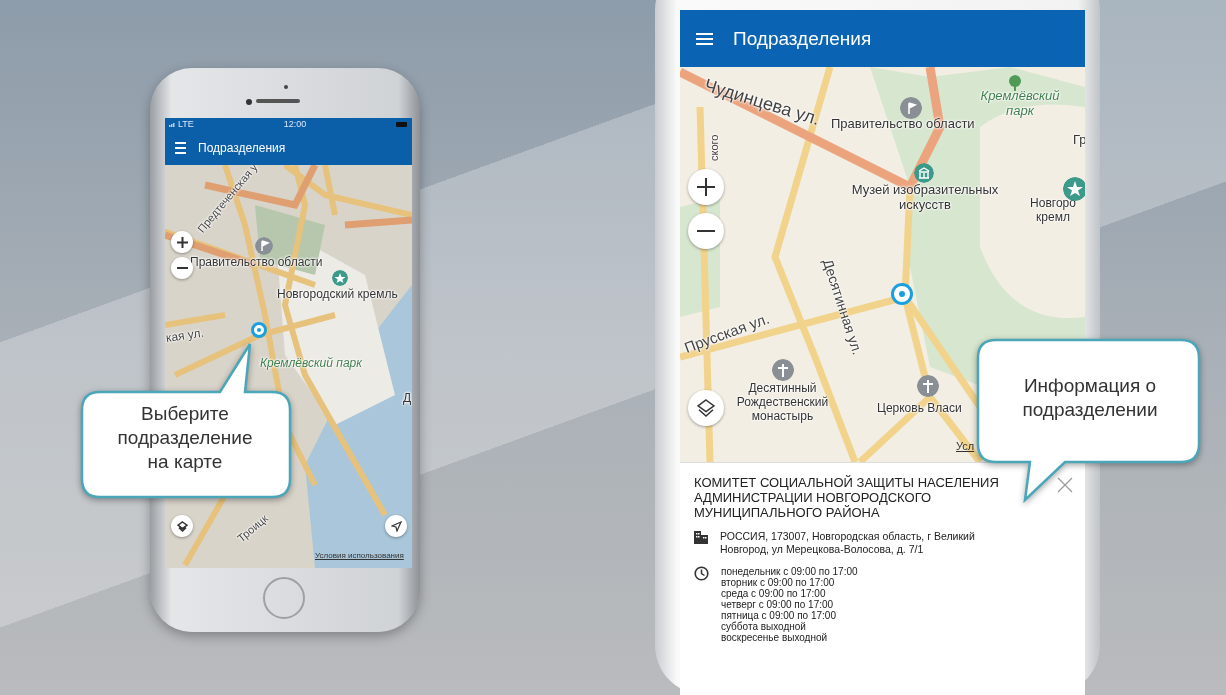 The width and height of the screenshot is (1226, 695). I want to click on hours-line: пятница с 09:00 по 17:00, so click(779, 615).